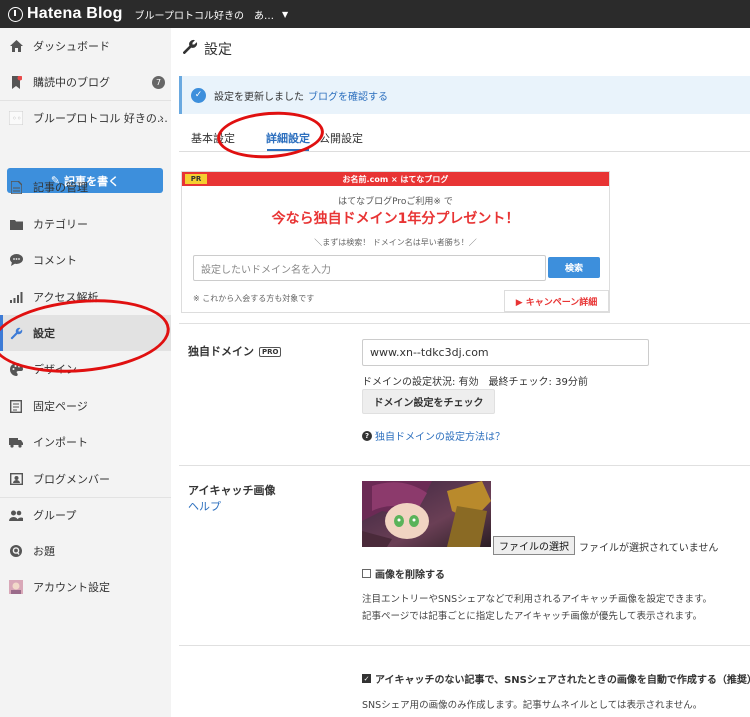 The width and height of the screenshot is (750, 717). I want to click on sidebar-item-topic: お題, so click(85, 551).